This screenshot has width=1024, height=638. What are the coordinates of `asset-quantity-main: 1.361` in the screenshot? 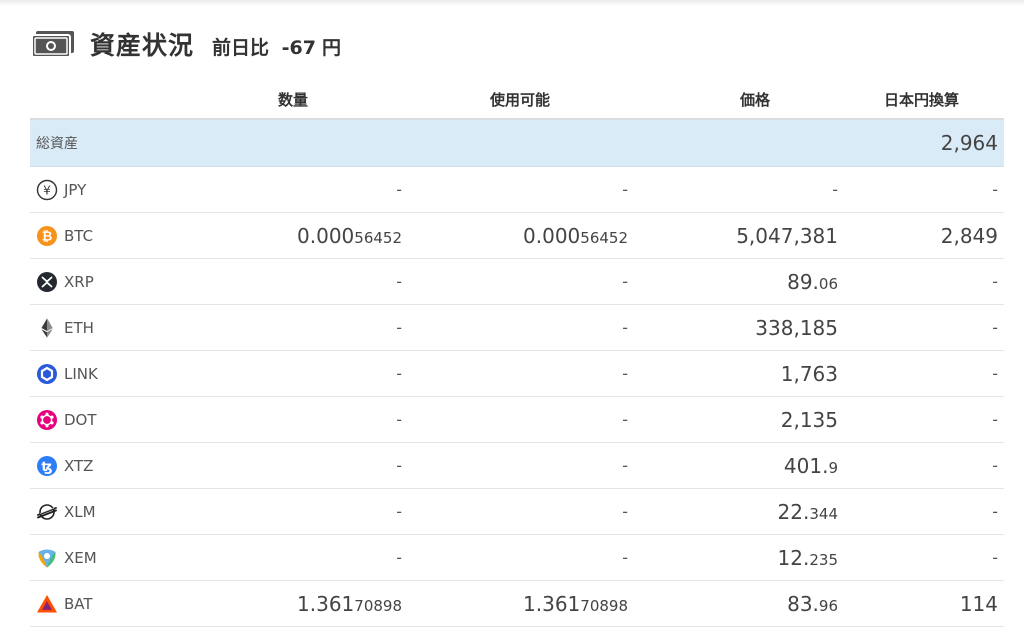 It's located at (326, 603).